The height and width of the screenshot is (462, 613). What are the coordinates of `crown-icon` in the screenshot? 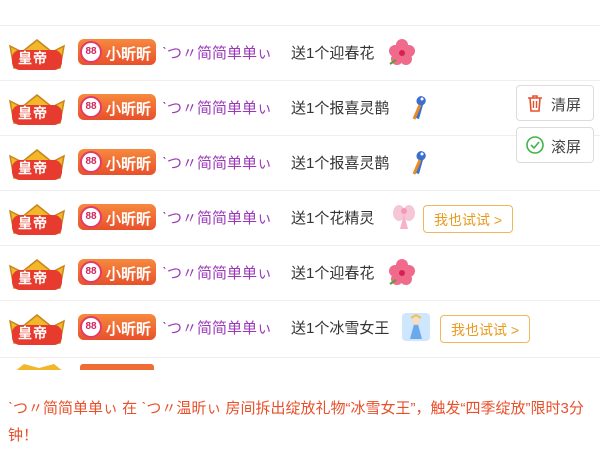 It's located at (39, 367).